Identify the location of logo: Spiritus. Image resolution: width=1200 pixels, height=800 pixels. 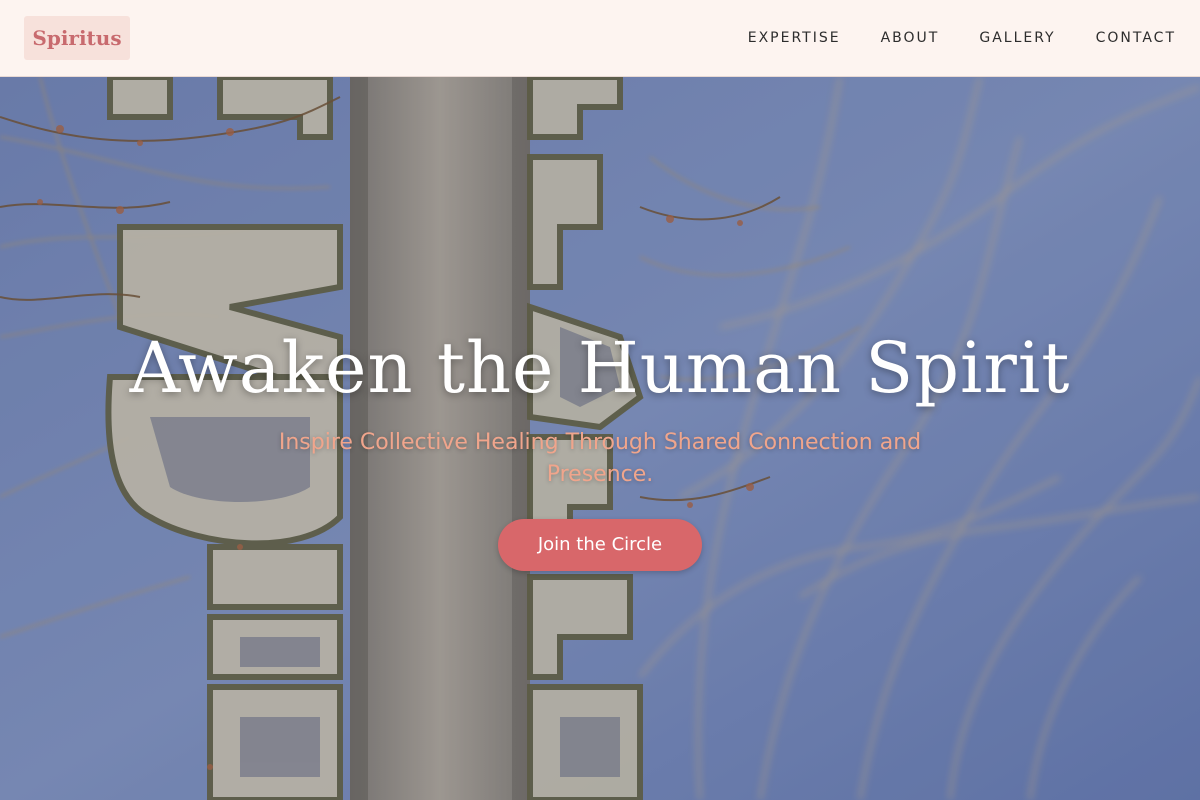
(77, 38).